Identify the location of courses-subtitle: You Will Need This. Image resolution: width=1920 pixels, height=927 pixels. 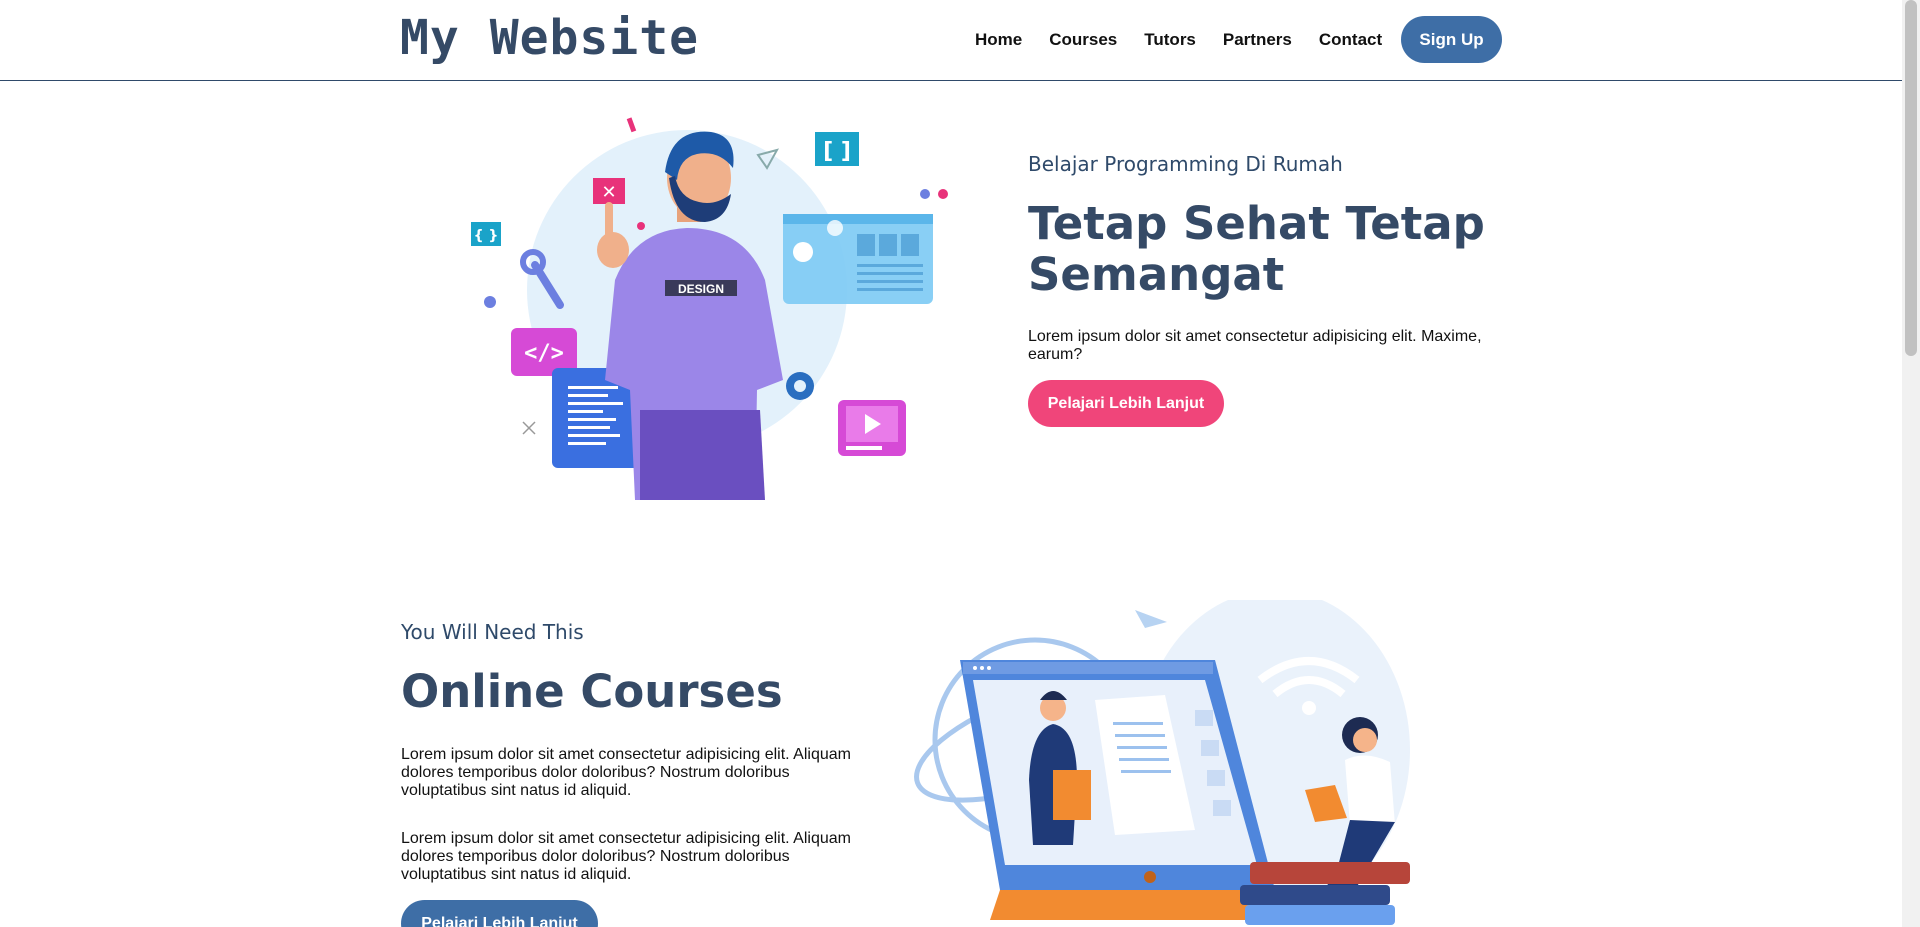
(492, 632).